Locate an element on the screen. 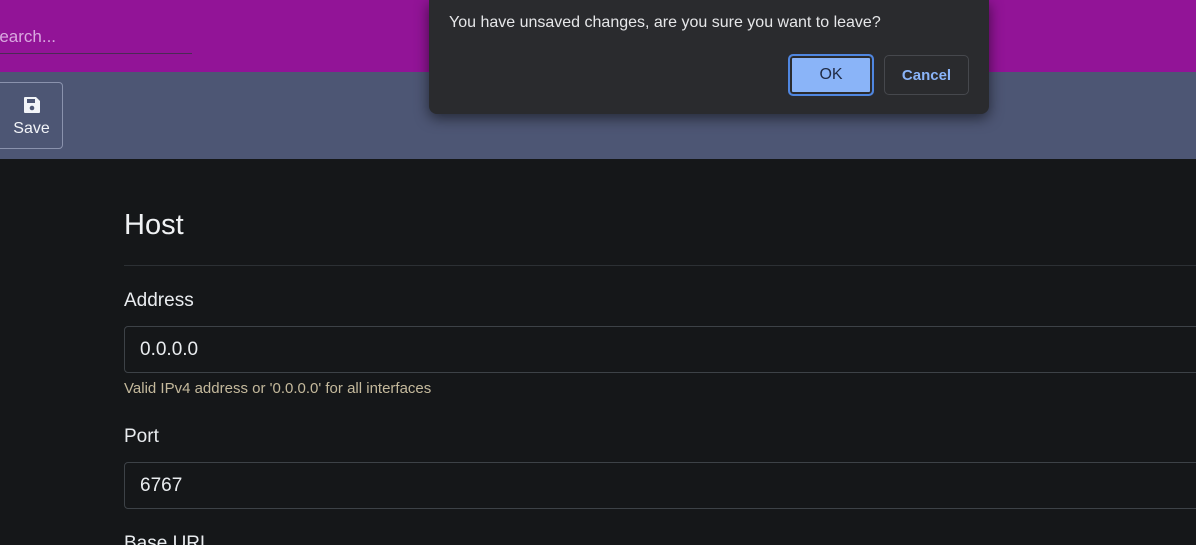 The image size is (1196, 545). port-field: 6767 is located at coordinates (660, 485).